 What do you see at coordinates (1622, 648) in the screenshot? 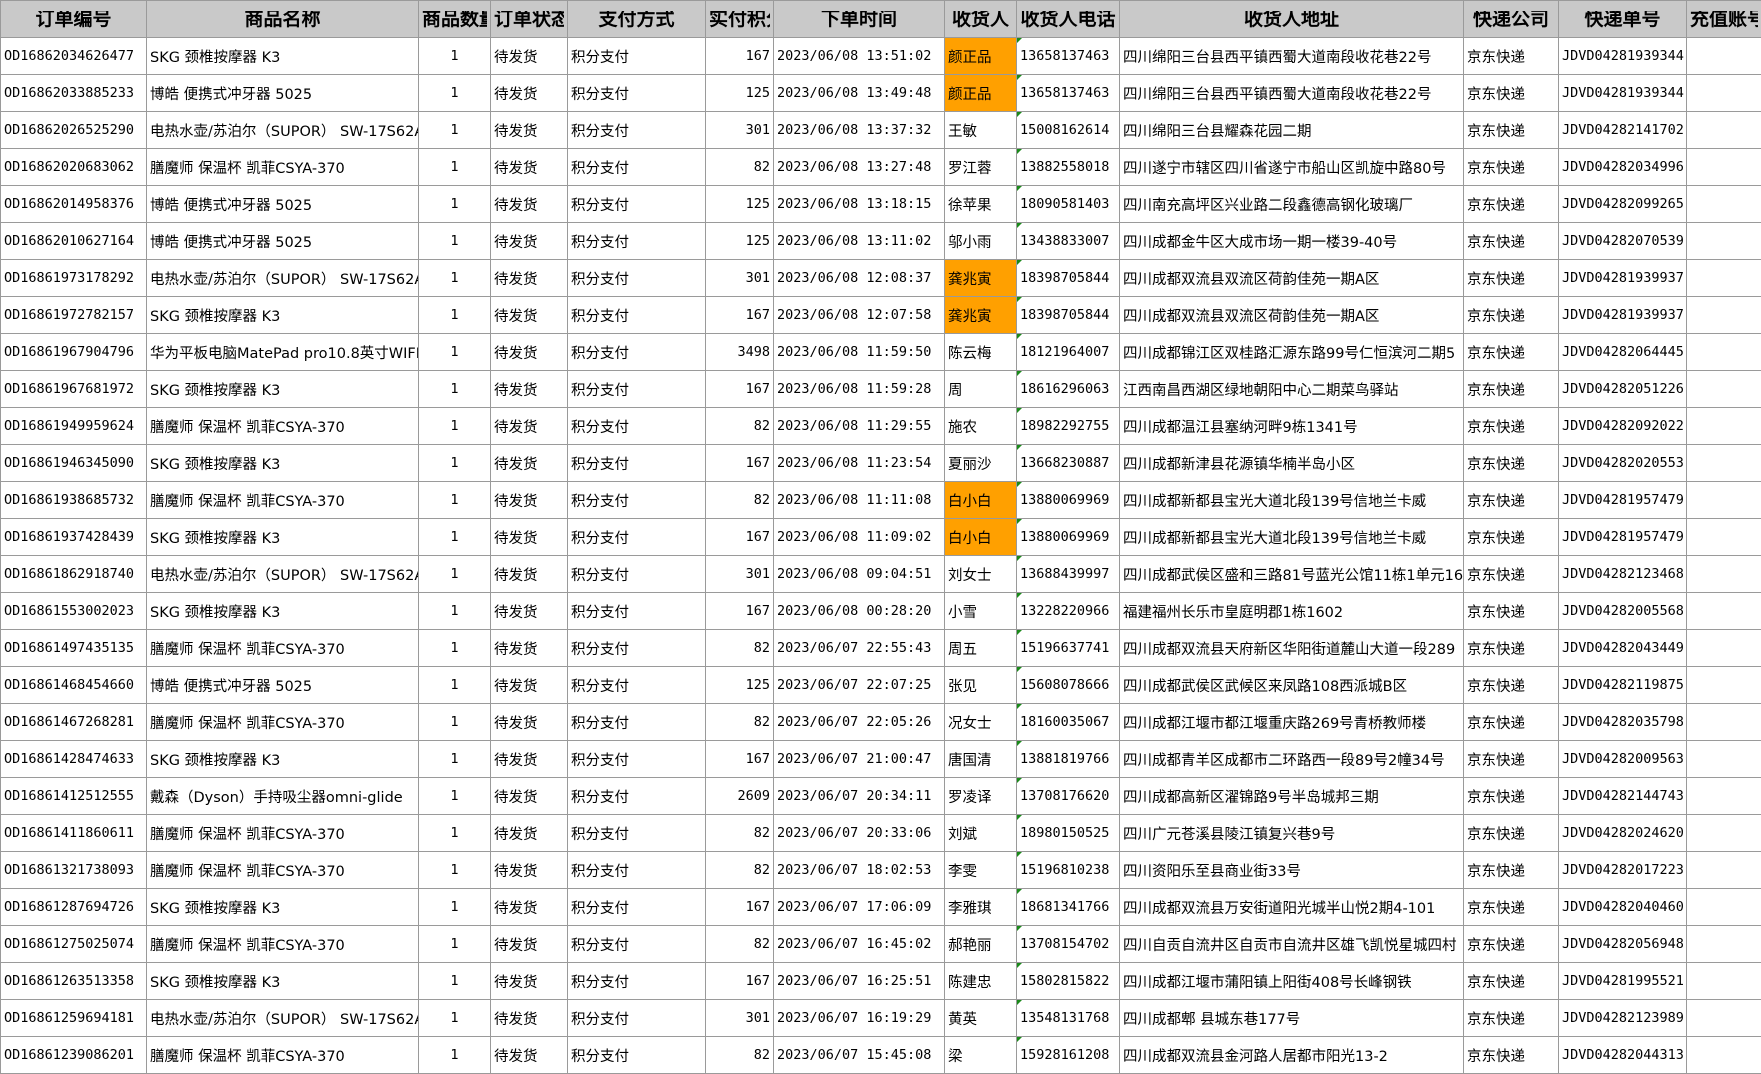
I see `tracking-number-cell: JDVD04282043449` at bounding box center [1622, 648].